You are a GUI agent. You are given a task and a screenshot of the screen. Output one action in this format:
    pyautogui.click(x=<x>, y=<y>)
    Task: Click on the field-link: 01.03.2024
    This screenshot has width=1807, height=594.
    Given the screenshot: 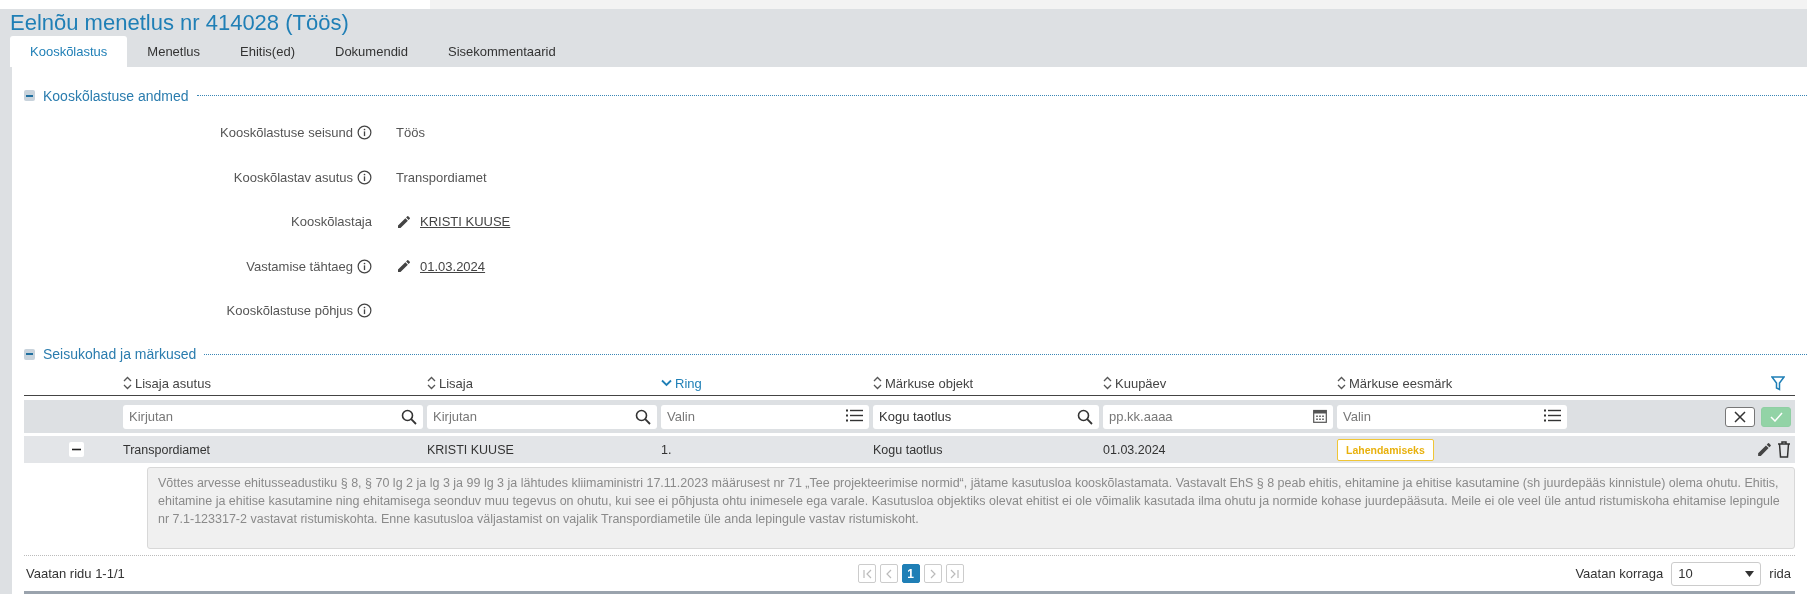 What is the action you would take?
    pyautogui.click(x=453, y=266)
    